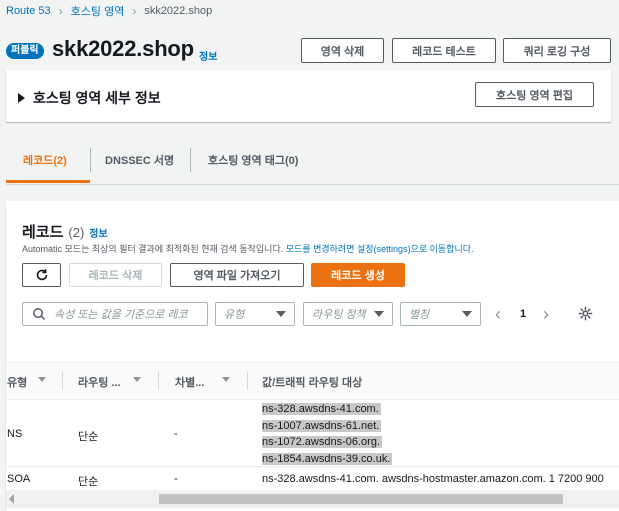 This screenshot has width=619, height=511. What do you see at coordinates (444, 50) in the screenshot?
I see `test-record-button: 레코드 테스트` at bounding box center [444, 50].